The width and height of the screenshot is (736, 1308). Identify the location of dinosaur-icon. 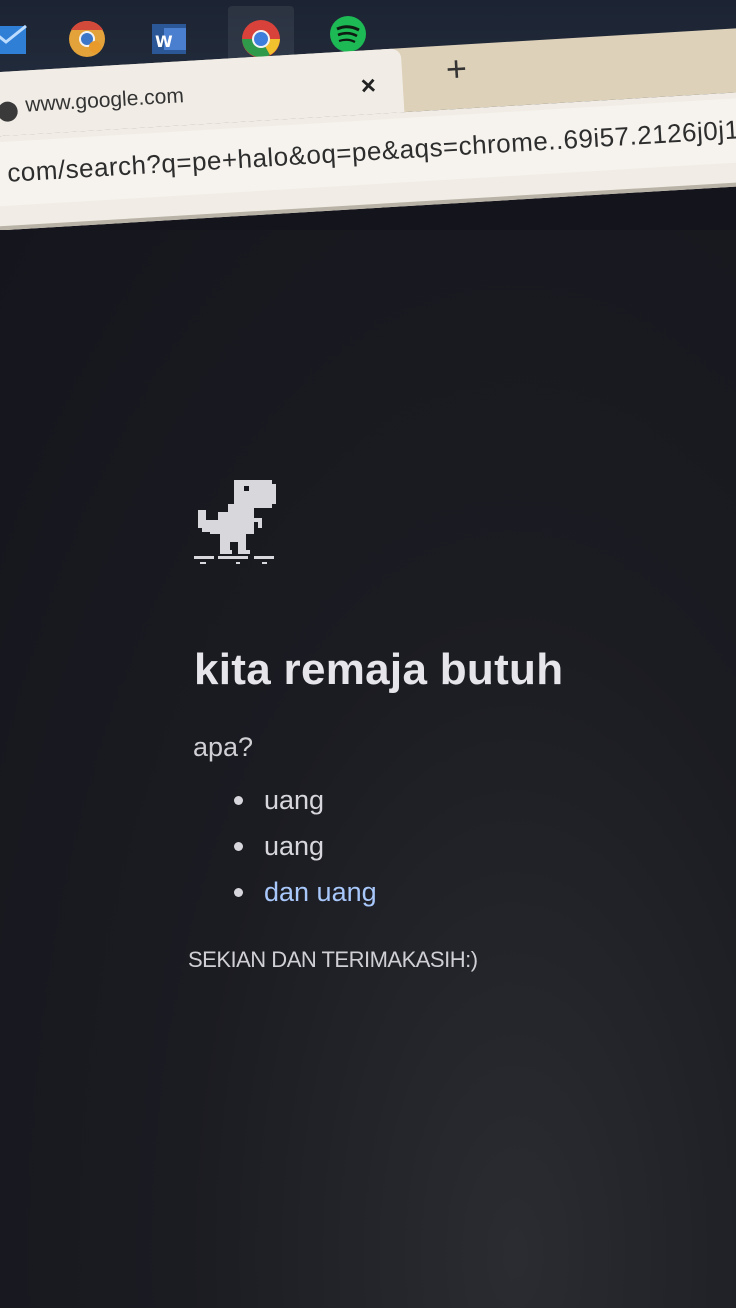
(235, 522).